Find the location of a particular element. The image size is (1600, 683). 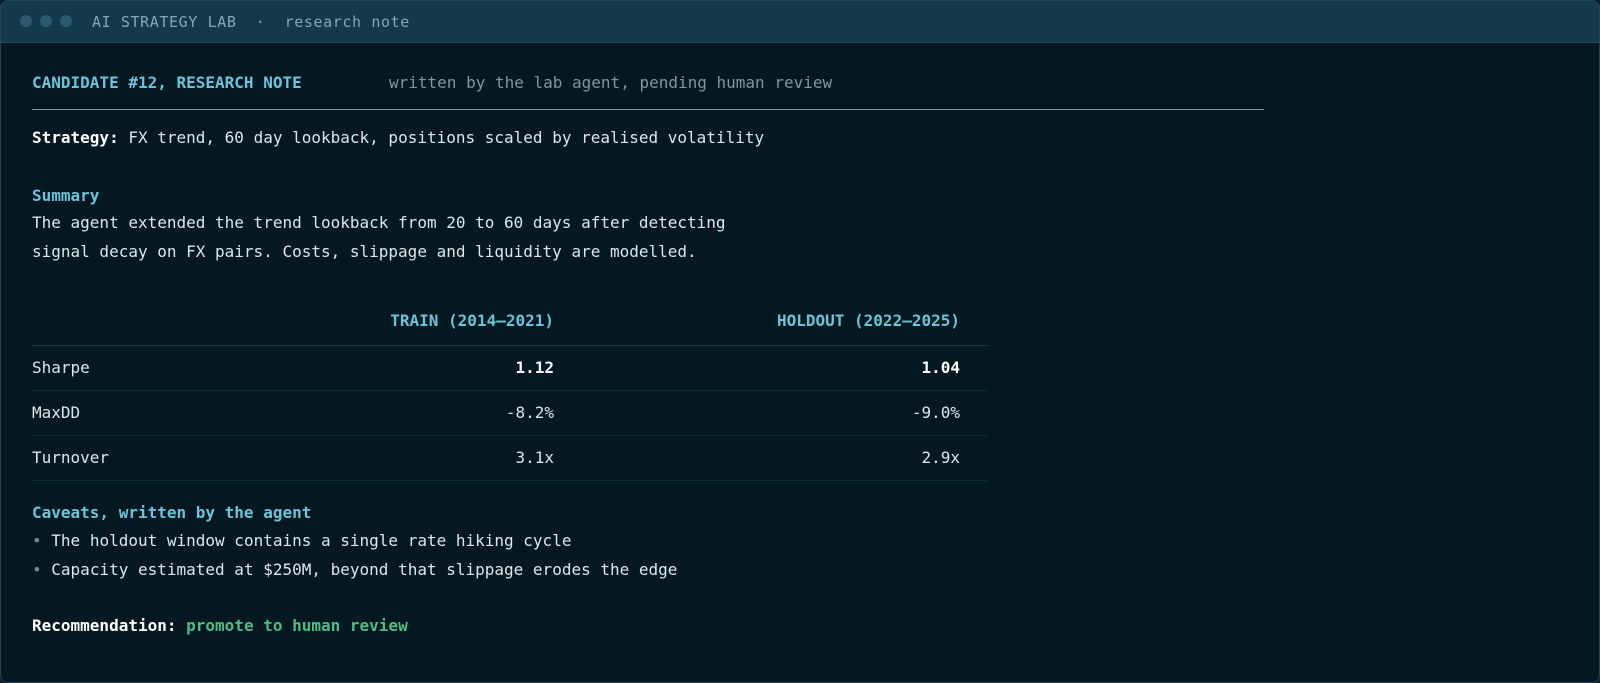

holdout-value: 2.9x is located at coordinates (940, 457).